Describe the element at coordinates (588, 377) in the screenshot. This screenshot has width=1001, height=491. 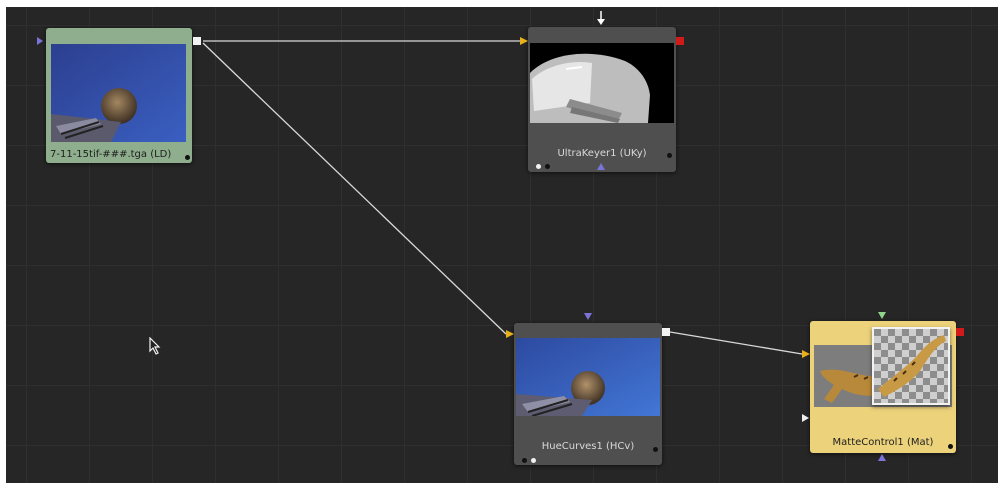
I see `huecurves-thumbnail` at that location.